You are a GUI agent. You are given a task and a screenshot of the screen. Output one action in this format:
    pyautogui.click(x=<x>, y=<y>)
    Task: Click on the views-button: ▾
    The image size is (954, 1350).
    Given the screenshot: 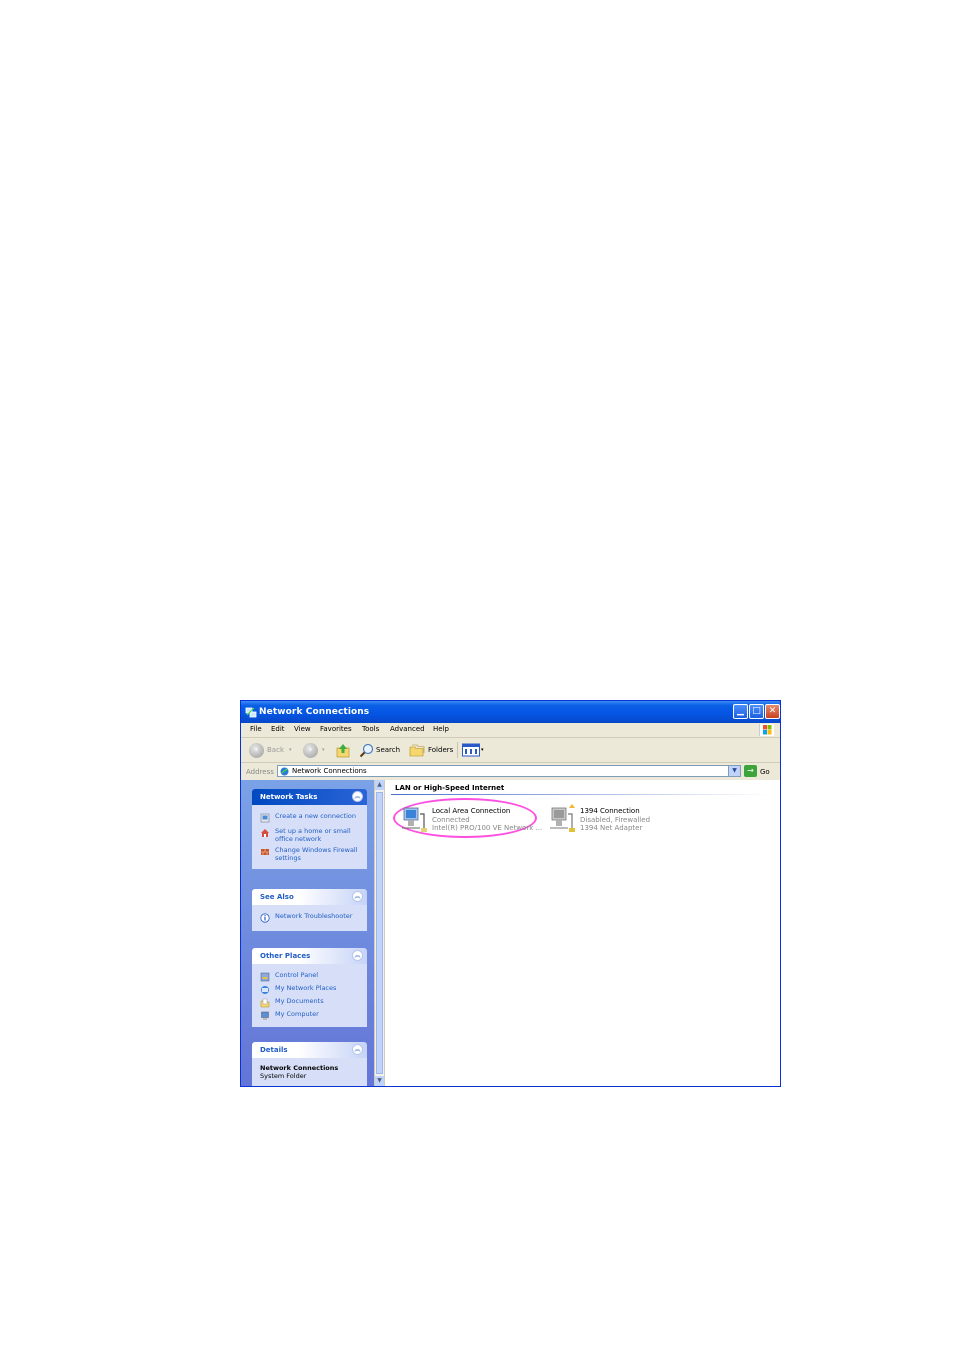 What is the action you would take?
    pyautogui.click(x=473, y=750)
    